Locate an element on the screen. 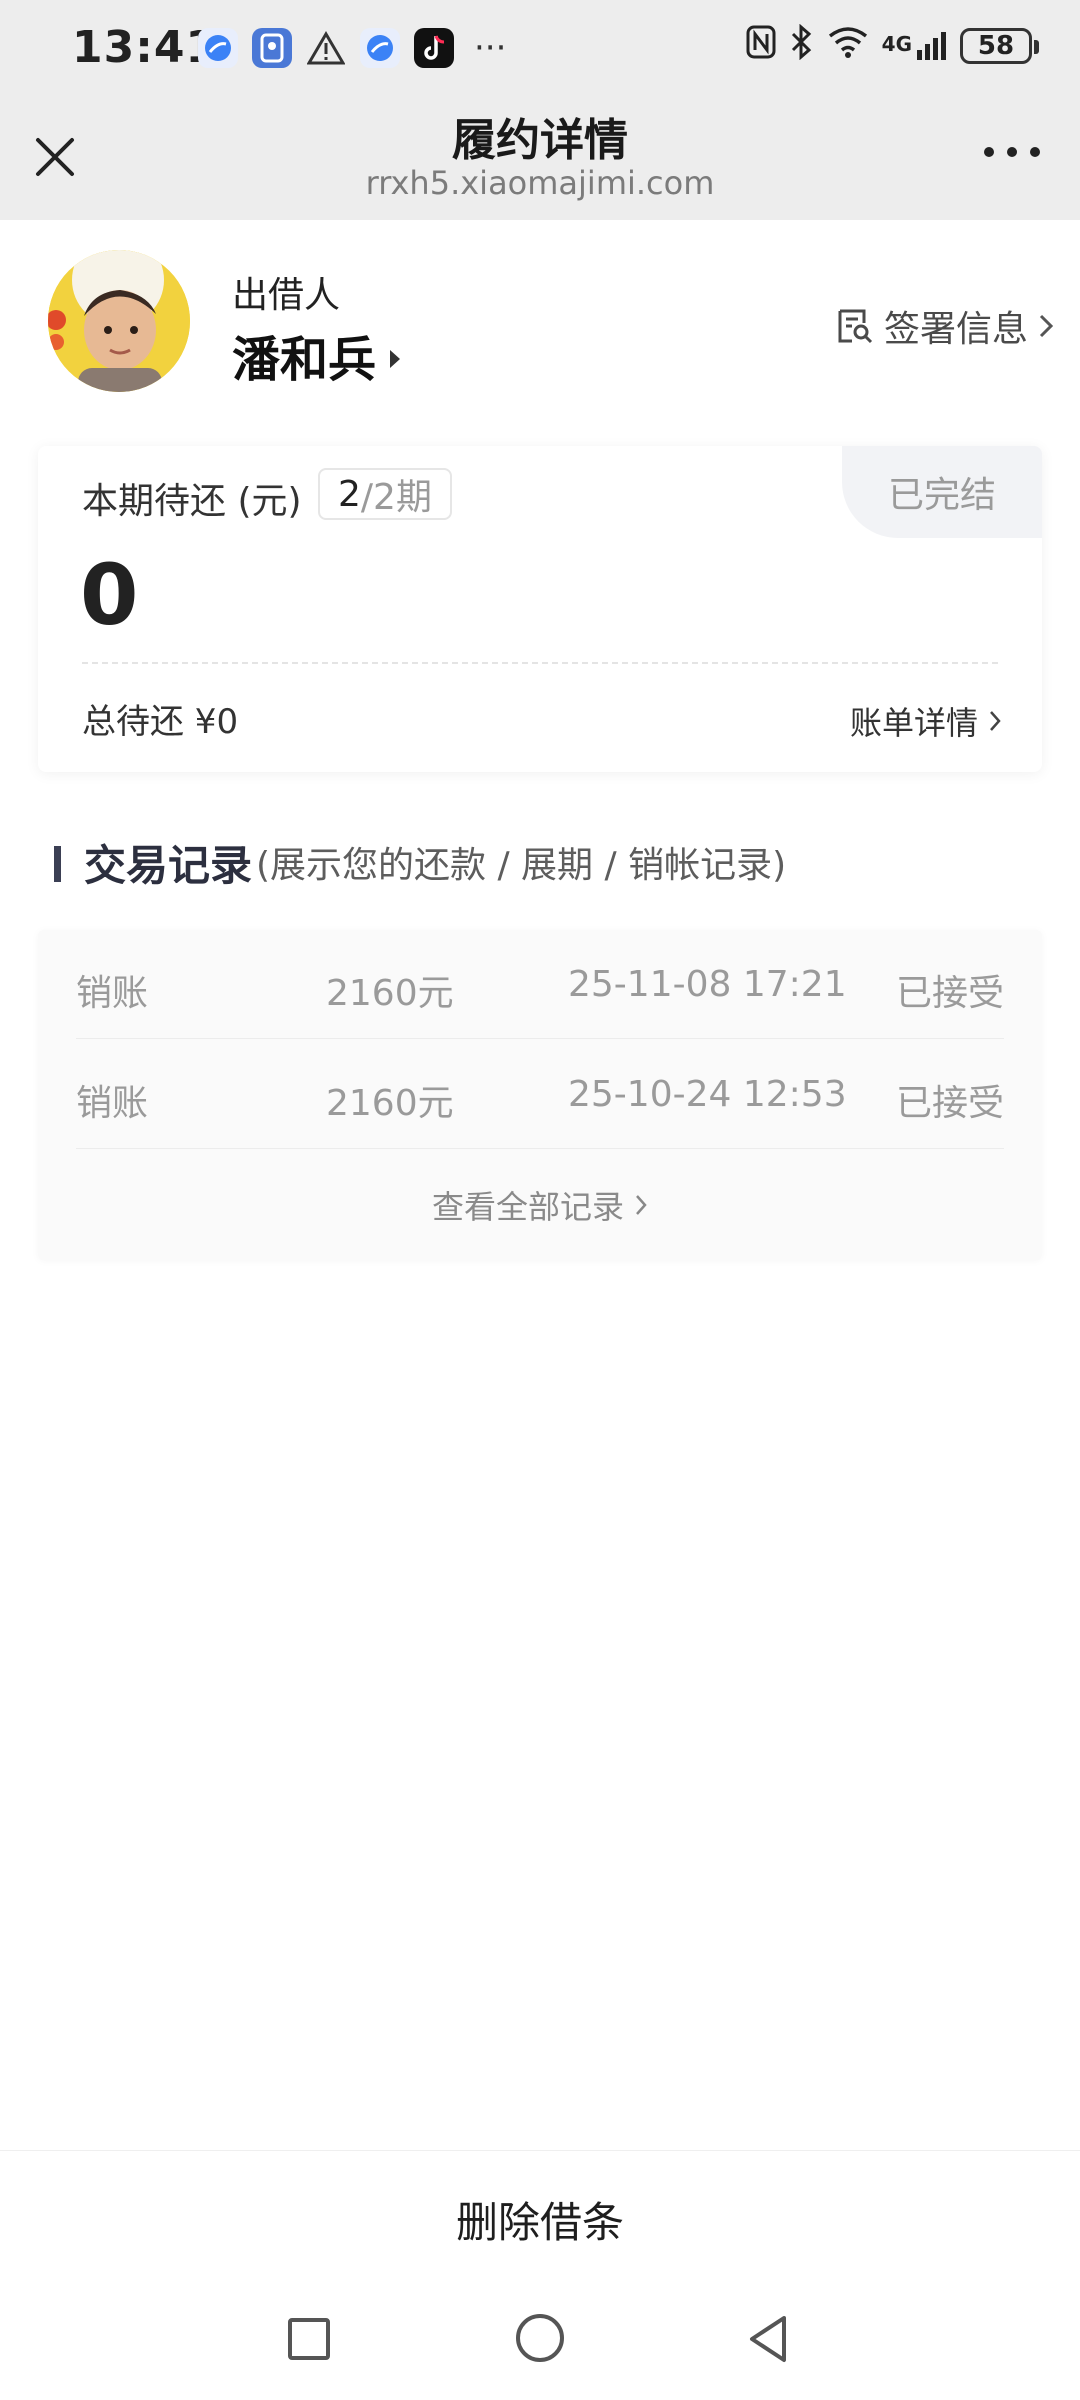  nfc-icon is located at coordinates (761, 46).